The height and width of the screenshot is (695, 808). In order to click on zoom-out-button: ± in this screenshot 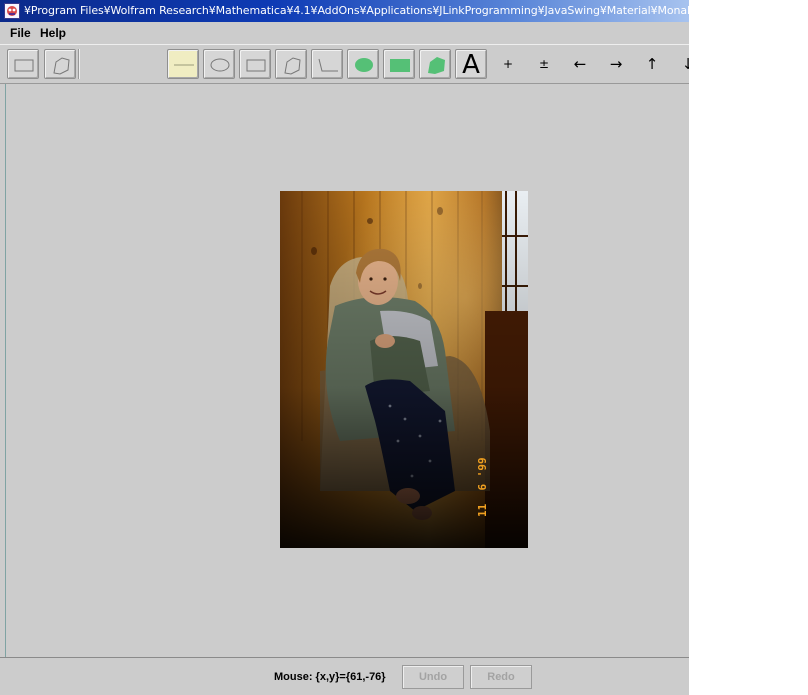, I will do `click(544, 64)`.